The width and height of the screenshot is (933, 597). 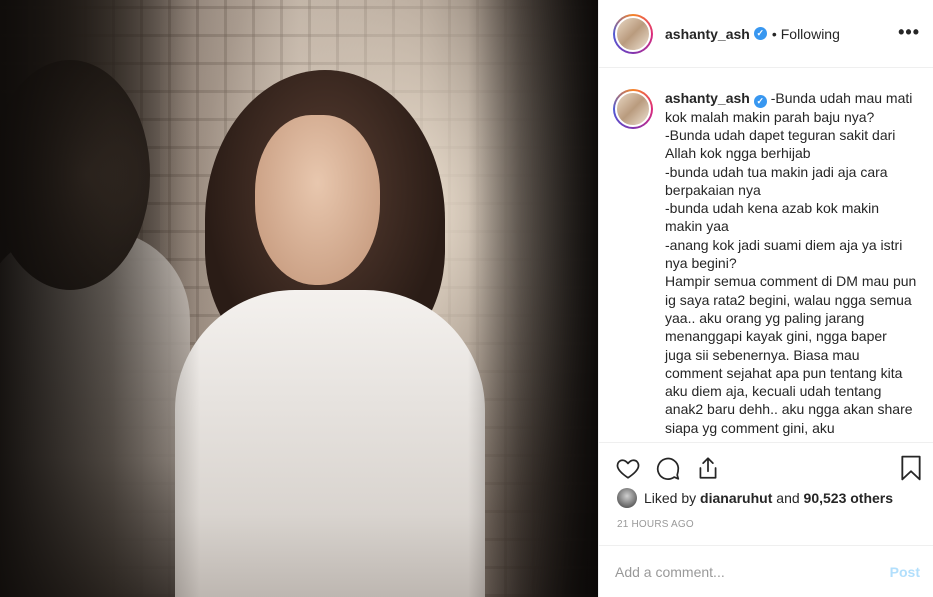 I want to click on caption-username: ashanty_ash, so click(x=707, y=98).